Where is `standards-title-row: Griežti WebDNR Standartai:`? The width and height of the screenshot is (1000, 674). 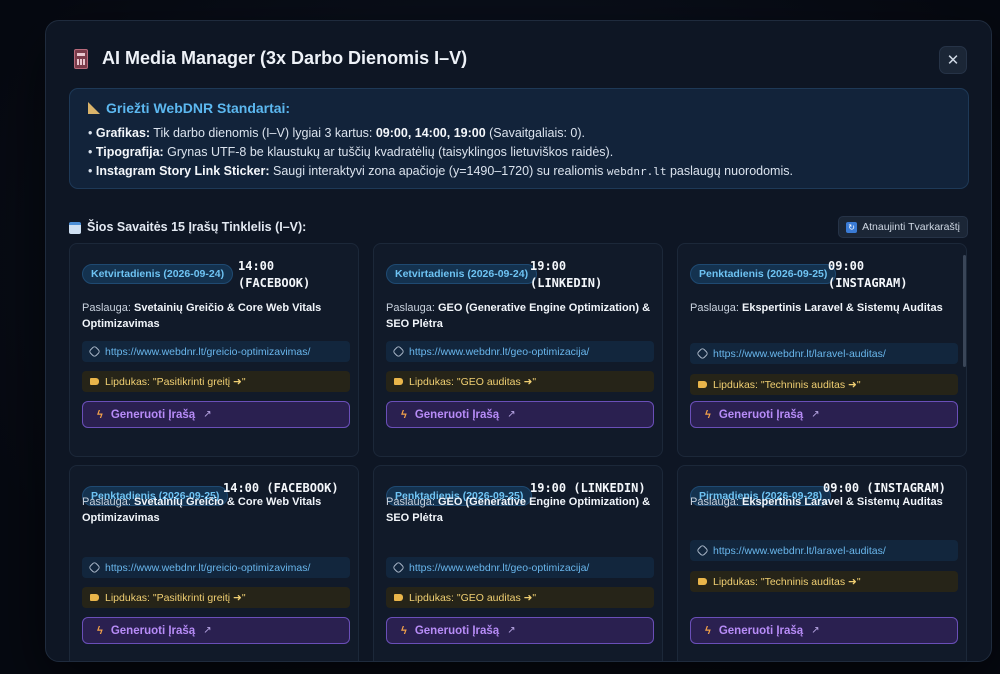 standards-title-row: Griežti WebDNR Standartai: is located at coordinates (519, 108).